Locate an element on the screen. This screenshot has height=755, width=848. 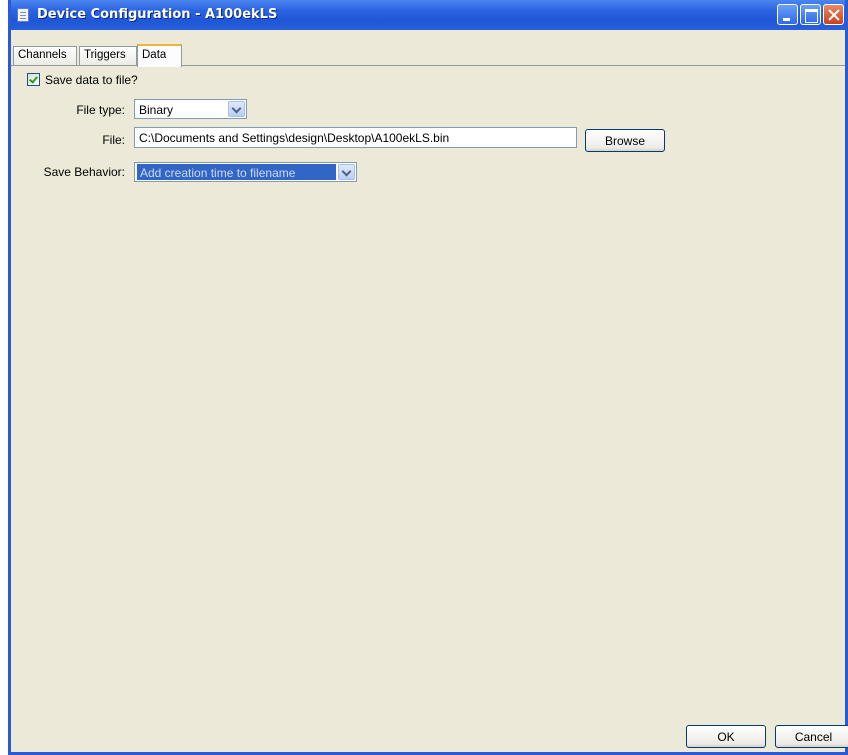
browse-button: Browse is located at coordinates (625, 140).